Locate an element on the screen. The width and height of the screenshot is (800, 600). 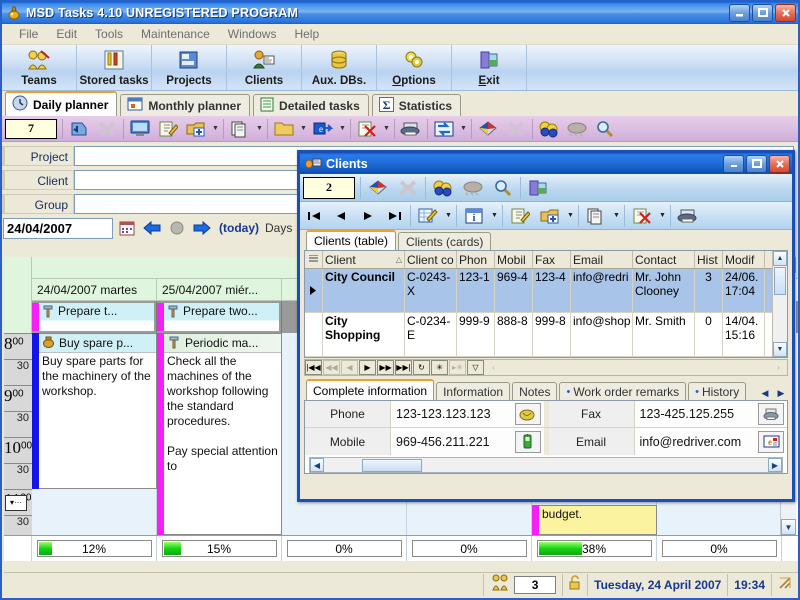
clients-minimize-button is located at coordinates (733, 163).